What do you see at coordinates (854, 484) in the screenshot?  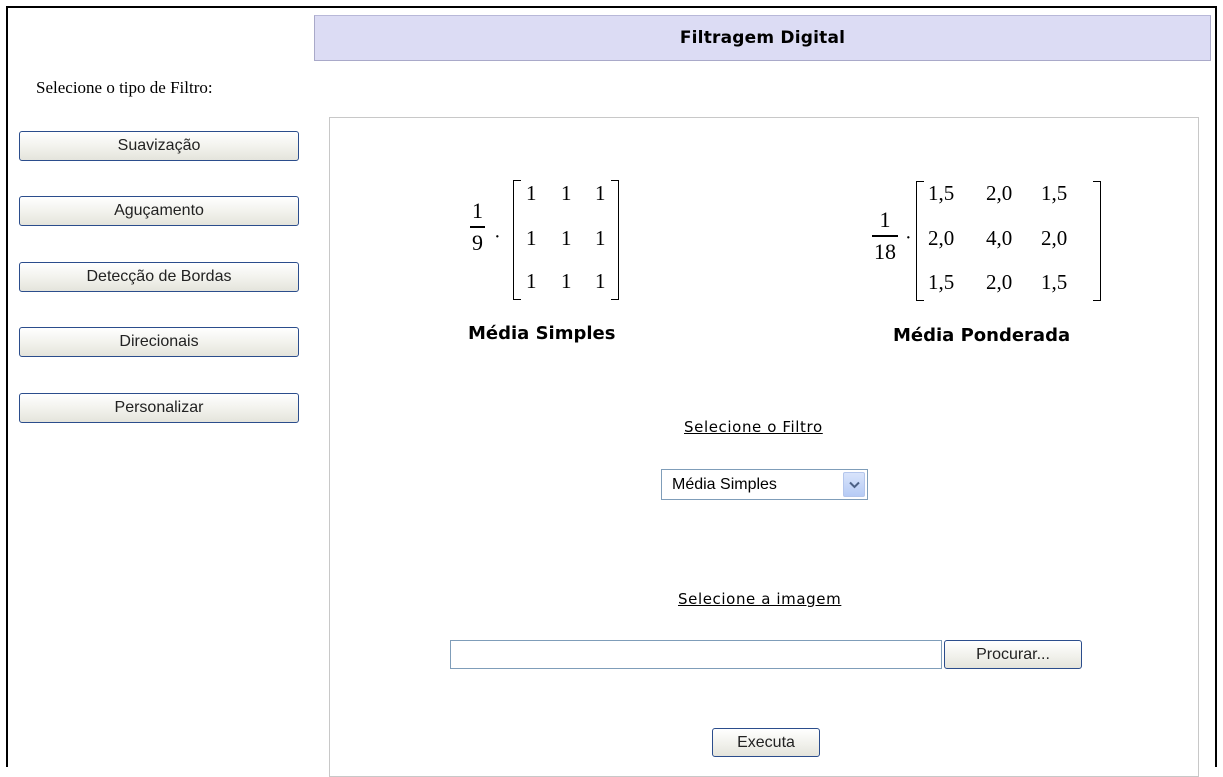 I see `chevron-down-icon` at bounding box center [854, 484].